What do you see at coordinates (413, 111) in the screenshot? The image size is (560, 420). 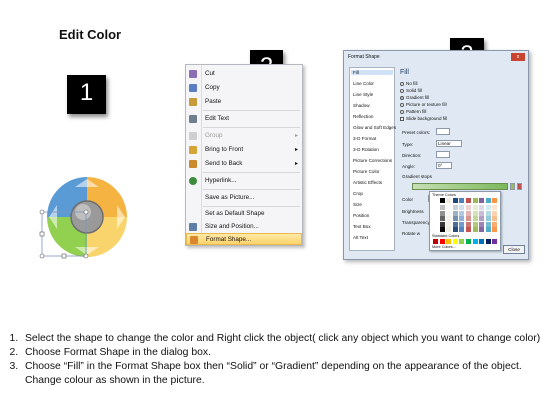 I see `radio-pattern-fill: Pattern fill` at bounding box center [413, 111].